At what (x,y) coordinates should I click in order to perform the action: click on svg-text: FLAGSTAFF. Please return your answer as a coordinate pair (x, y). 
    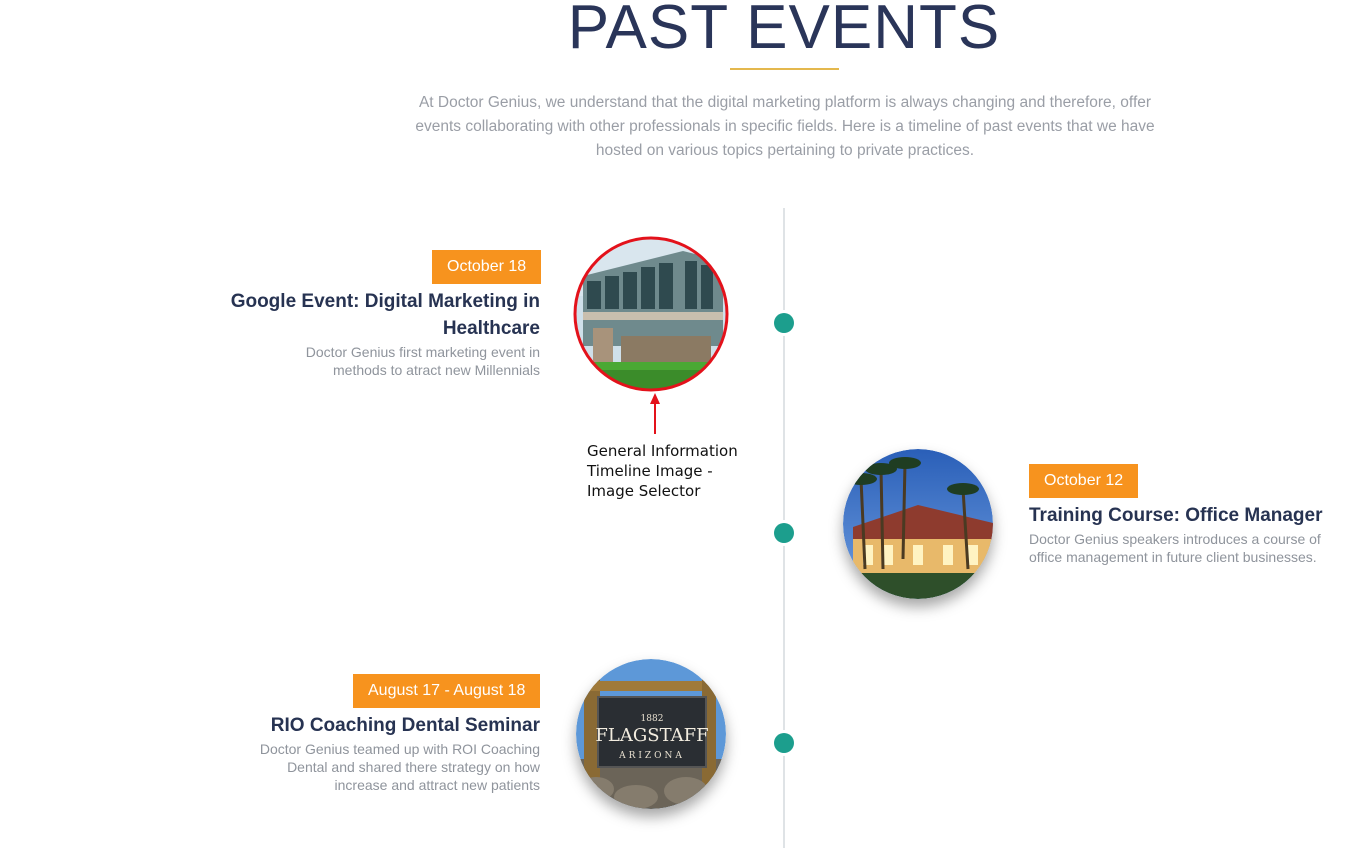
    Looking at the image, I should click on (651, 735).